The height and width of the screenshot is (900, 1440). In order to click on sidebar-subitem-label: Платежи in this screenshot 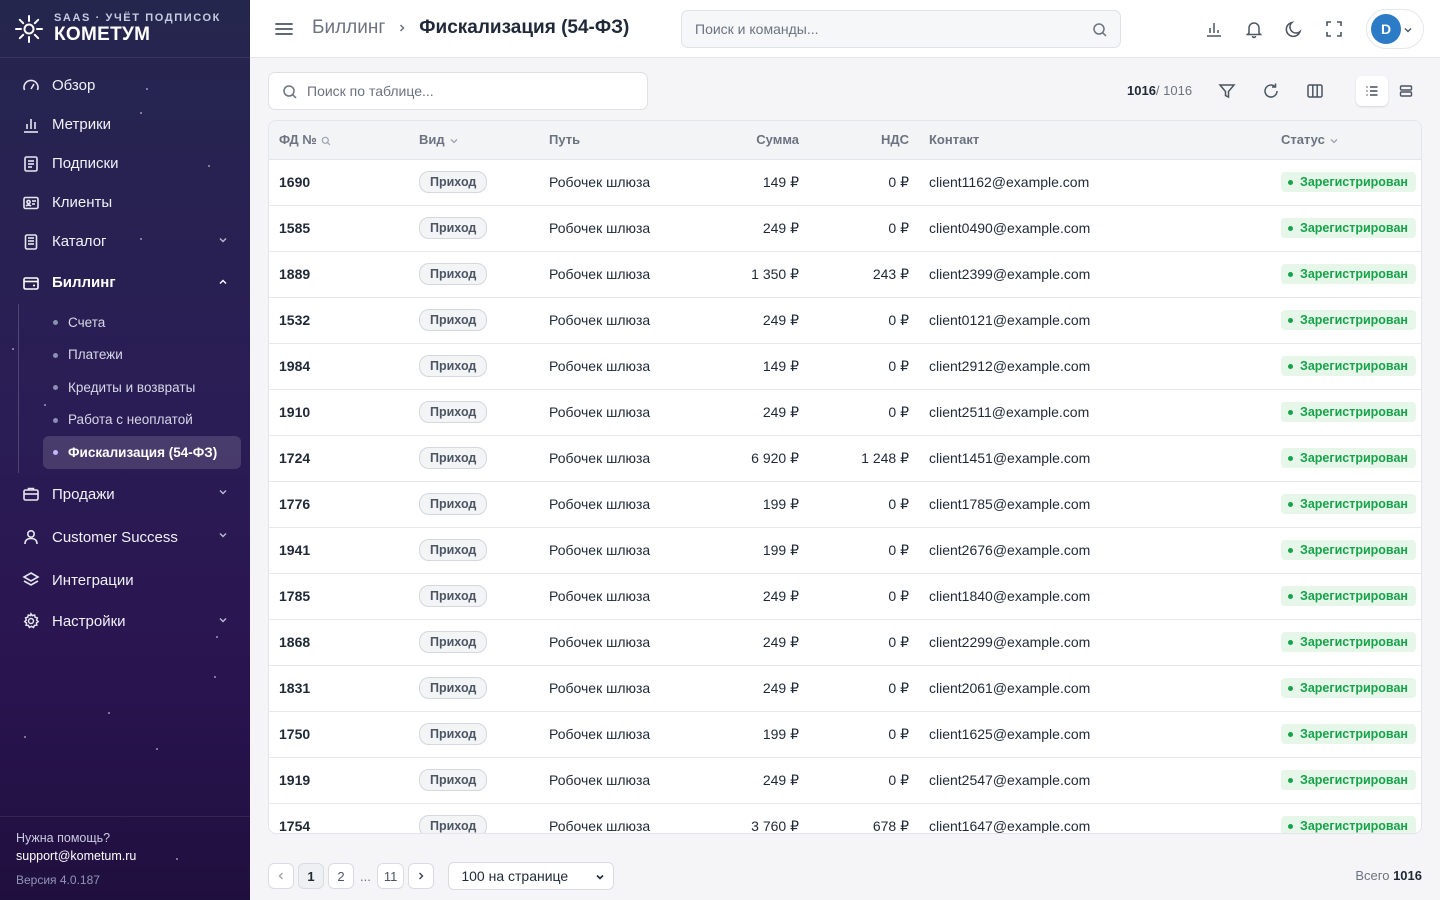, I will do `click(95, 355)`.